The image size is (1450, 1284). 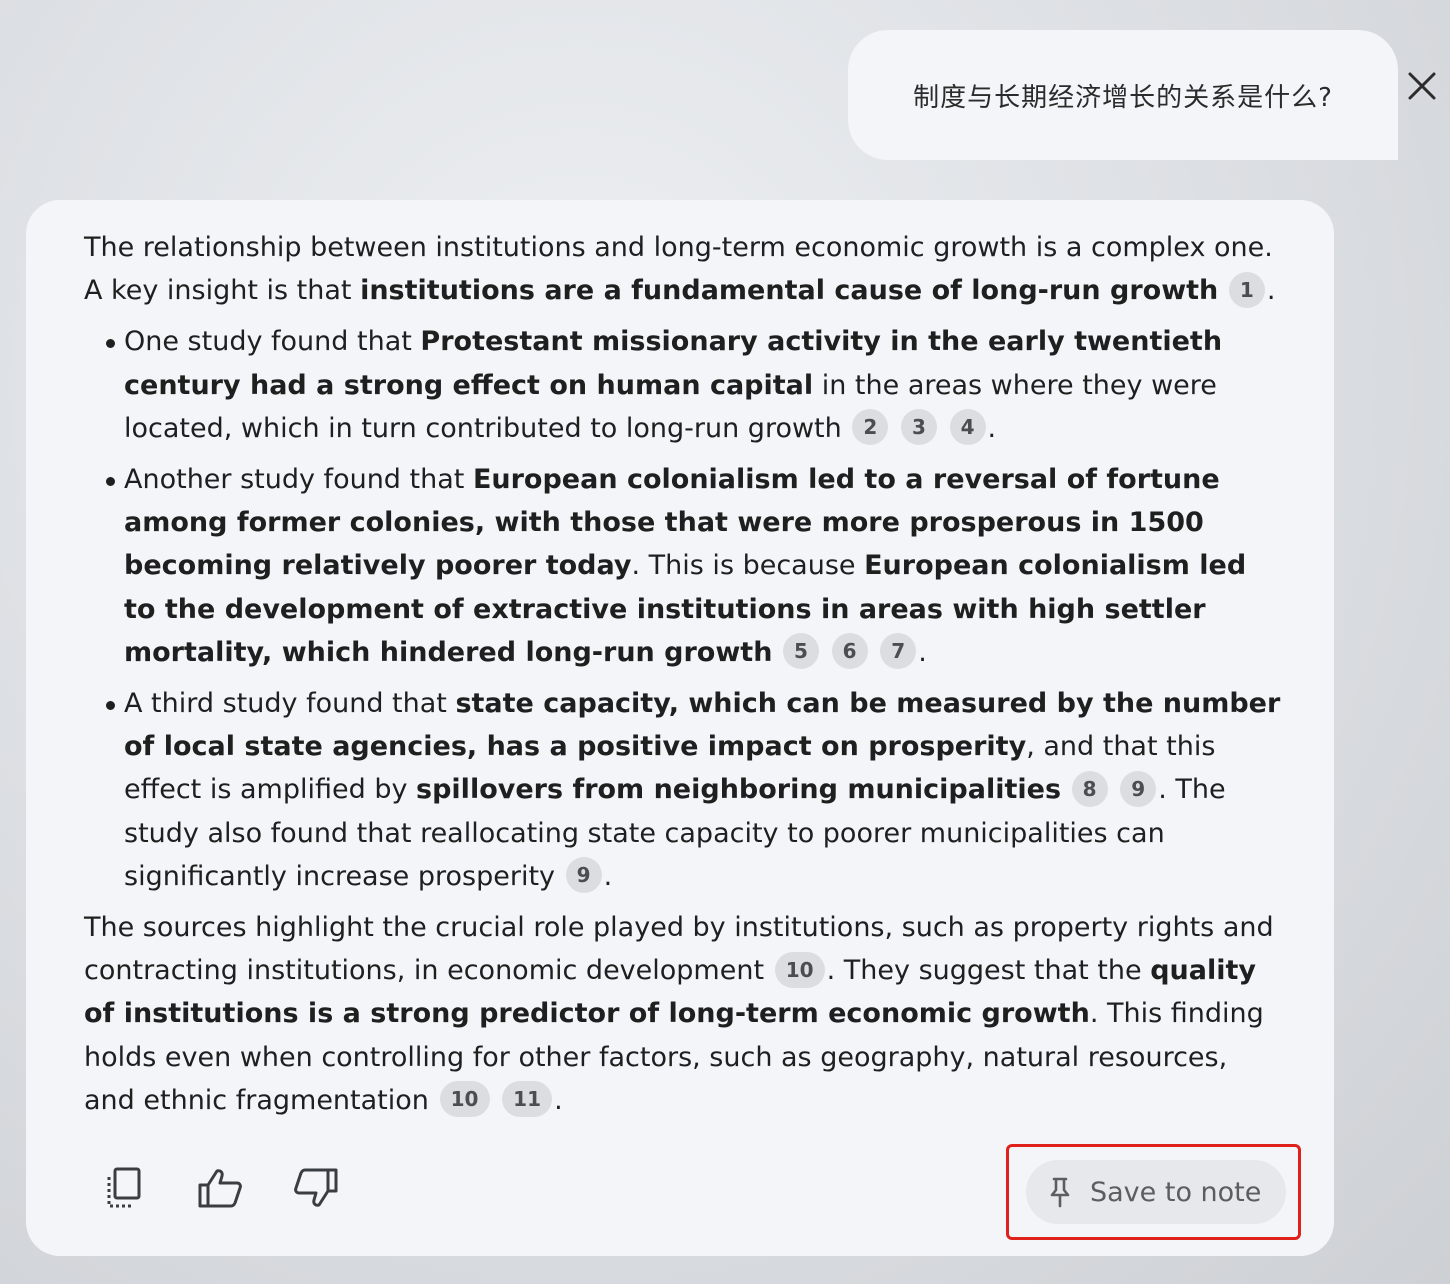 What do you see at coordinates (1176, 1192) in the screenshot?
I see `save-to-note-label: Save to note` at bounding box center [1176, 1192].